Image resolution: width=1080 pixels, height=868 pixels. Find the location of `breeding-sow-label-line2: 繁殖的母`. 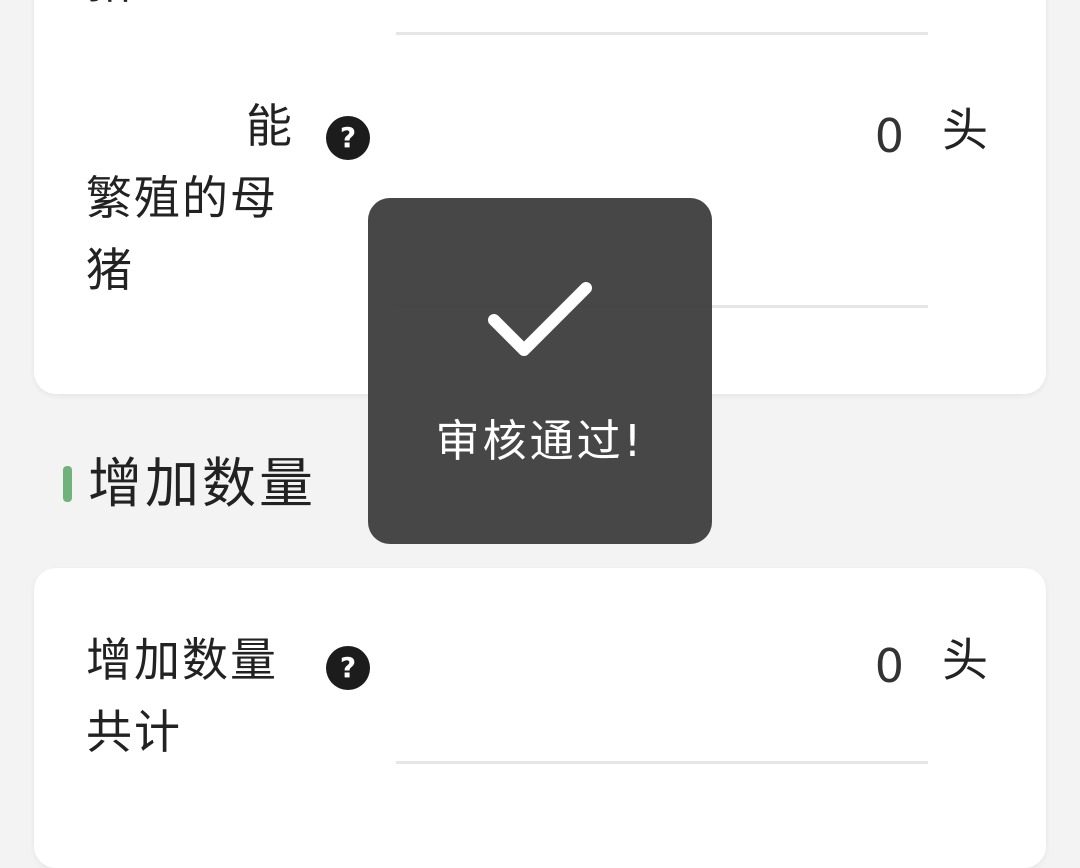

breeding-sow-label-line2: 繁殖的母 is located at coordinates (182, 198).